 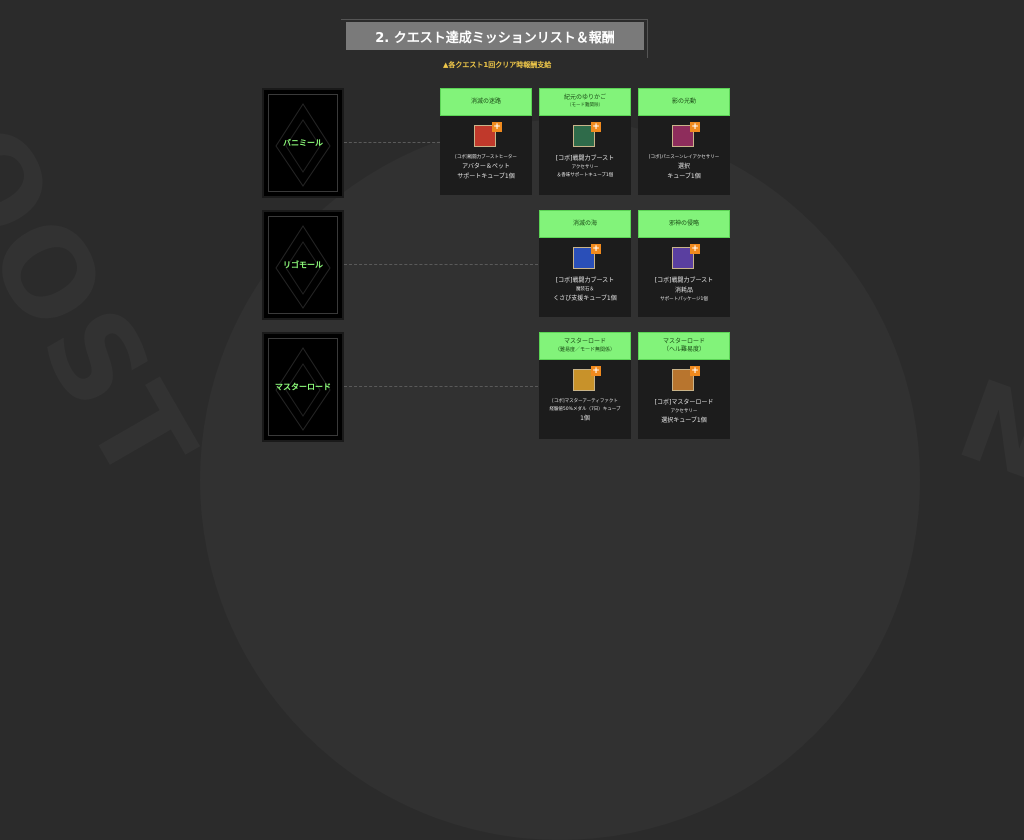 I want to click on reward-line-3: サポートパッケージ1個, so click(x=684, y=299).